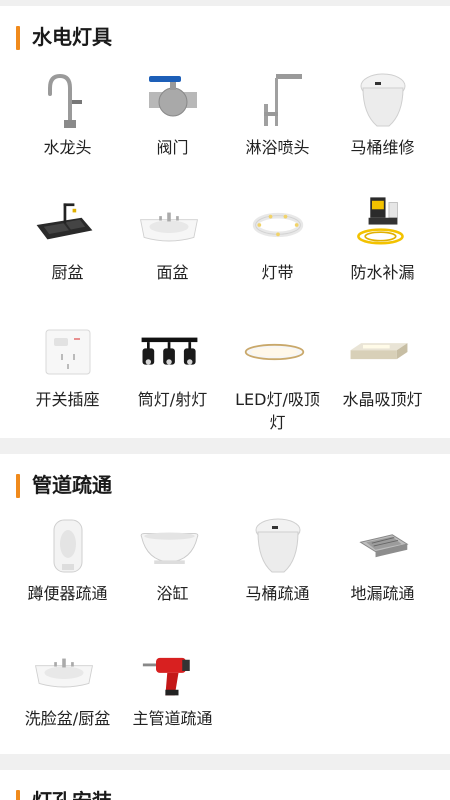 The image size is (450, 800). Describe the element at coordinates (383, 546) in the screenshot. I see `floor-drain-icon` at that location.